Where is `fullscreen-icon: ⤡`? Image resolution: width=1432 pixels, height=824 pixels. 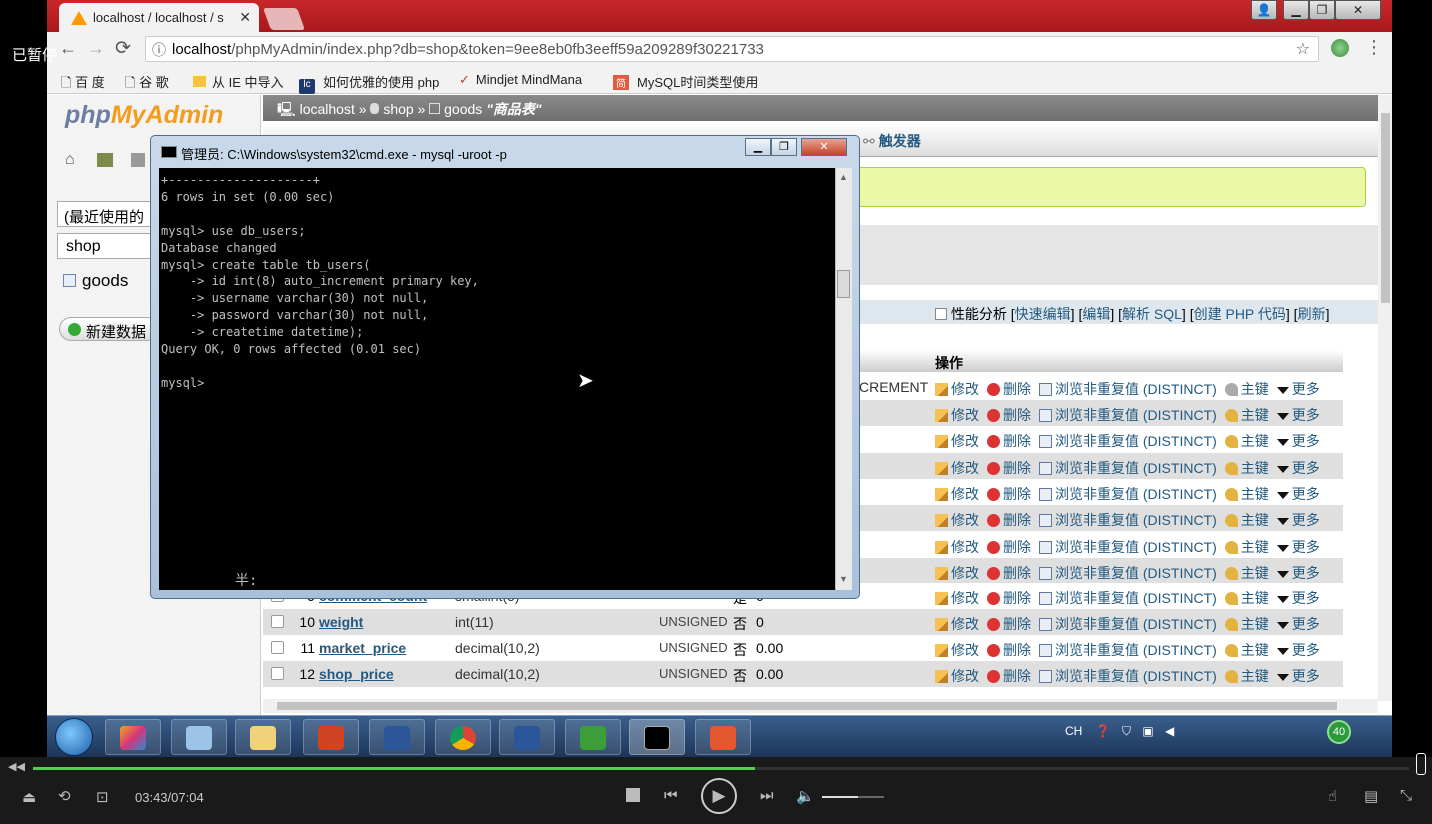
fullscreen-icon: ⤡ is located at coordinates (1406, 795).